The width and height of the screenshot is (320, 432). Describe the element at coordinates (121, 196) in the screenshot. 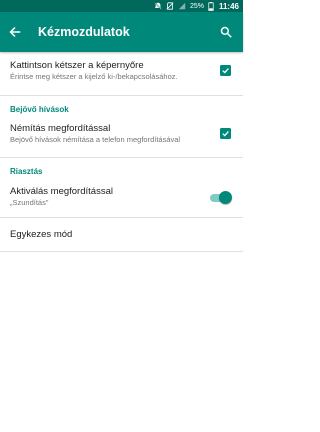

I see `pref-activate-flip: Aktiválás megfordítással „Szundítás”` at that location.